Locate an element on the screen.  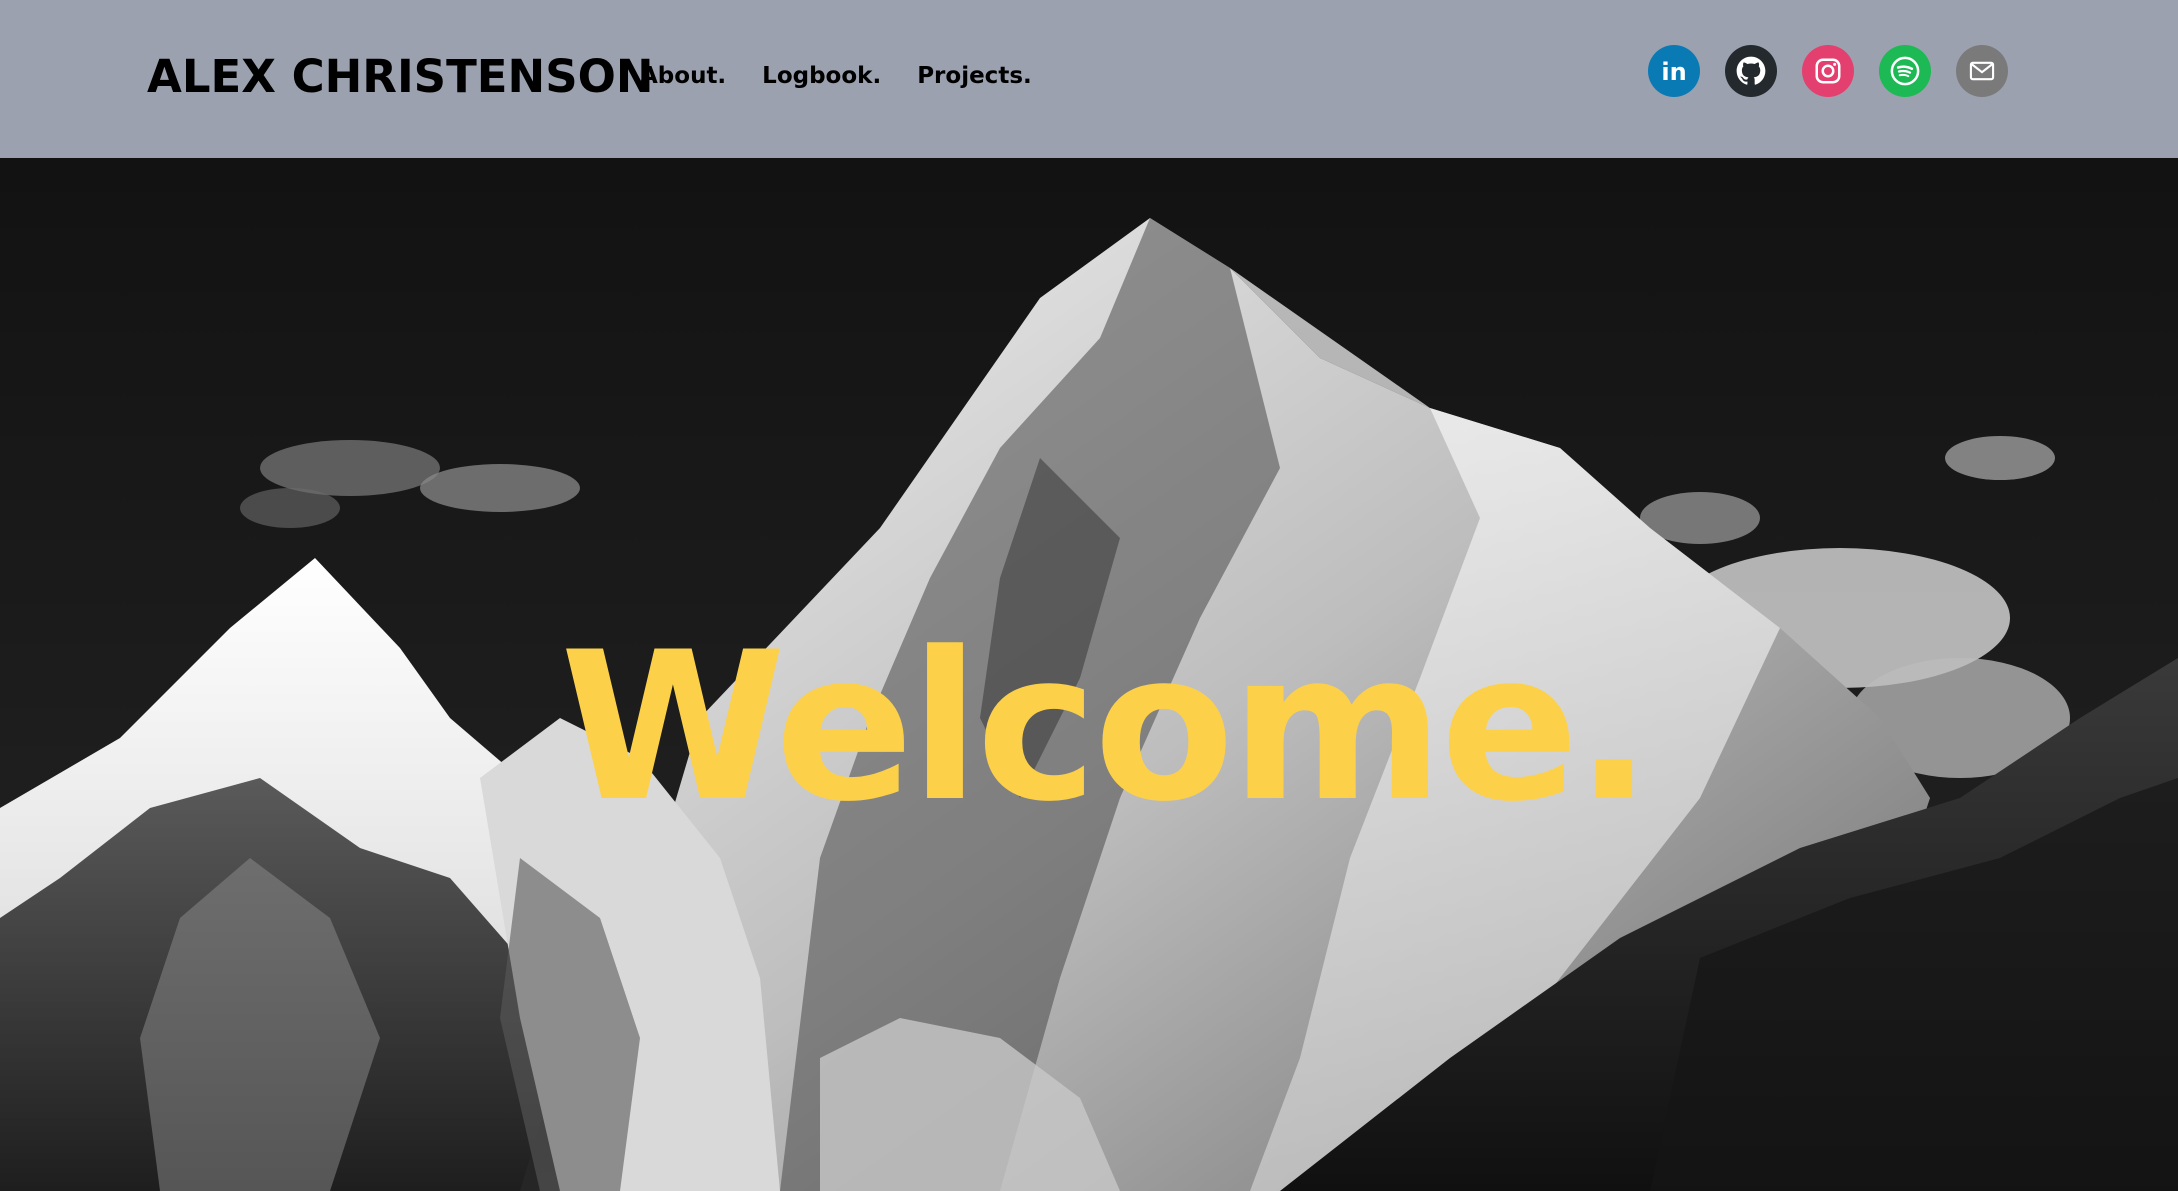
hero-heading: Welcome. is located at coordinates (1106, 728).